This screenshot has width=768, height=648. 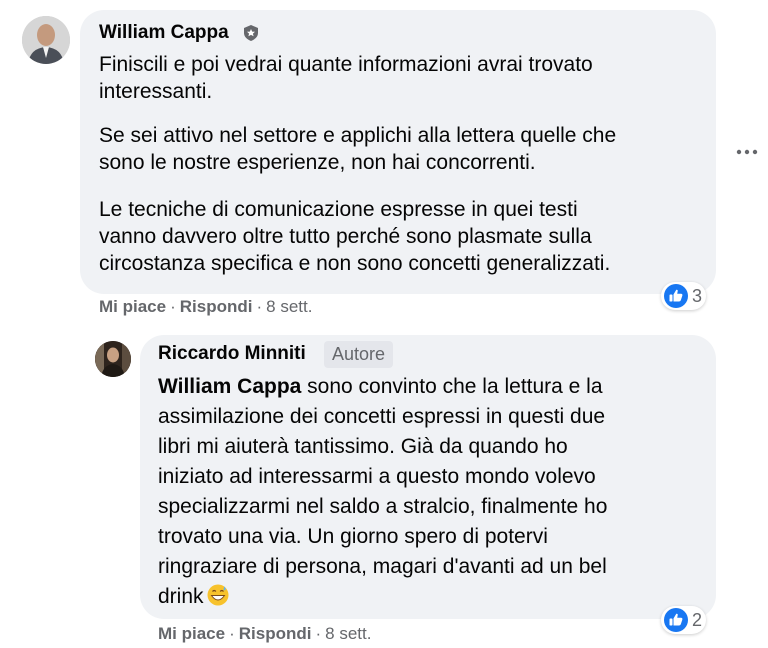 What do you see at coordinates (156, 91) in the screenshot?
I see `text-line: interessanti.` at bounding box center [156, 91].